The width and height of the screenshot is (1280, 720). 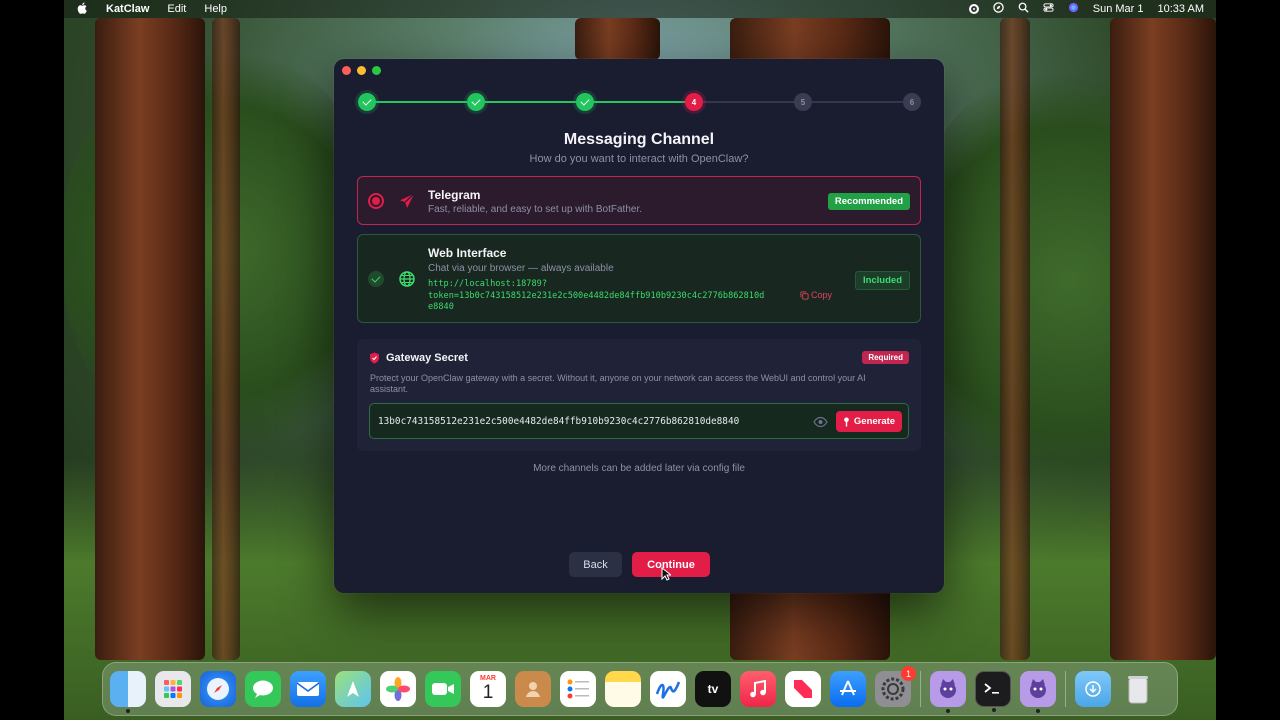 I want to click on stepper-progress-line, so click(x=530, y=102).